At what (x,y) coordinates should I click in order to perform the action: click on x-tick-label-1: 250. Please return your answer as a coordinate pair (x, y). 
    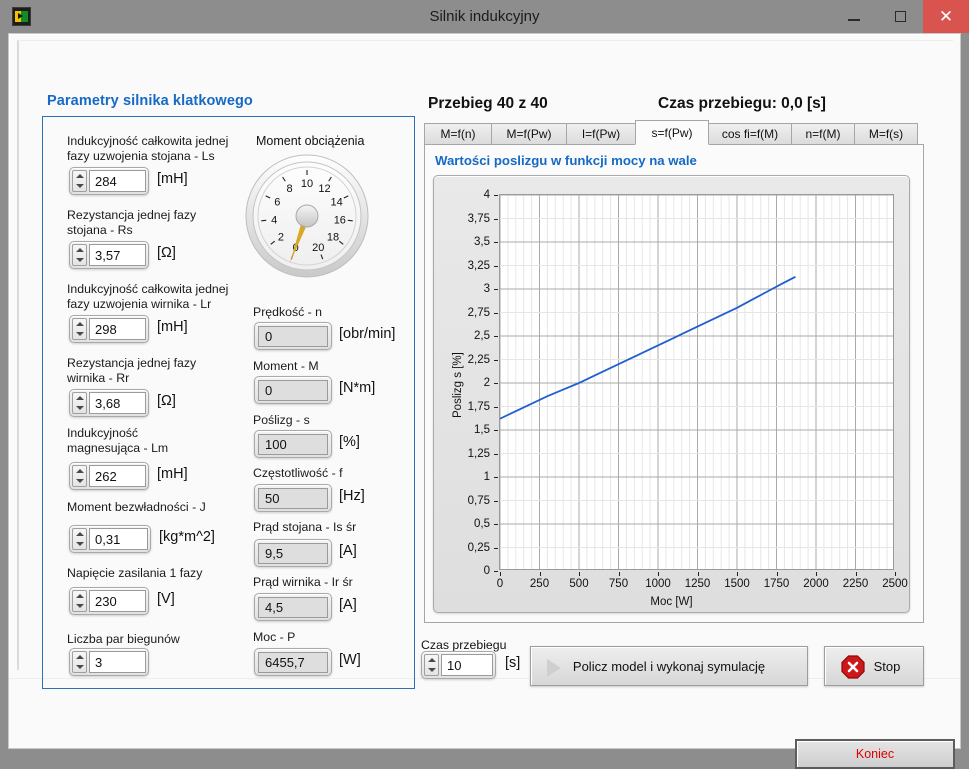
    Looking at the image, I should click on (539, 584).